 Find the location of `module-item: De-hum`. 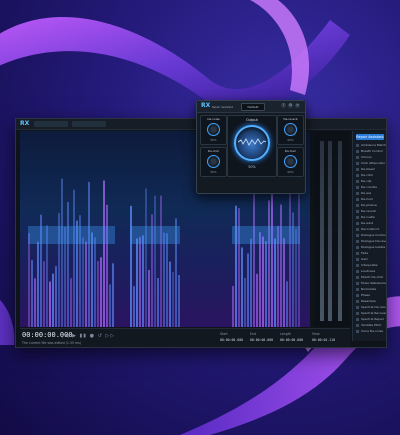

module-item: De-hum is located at coordinates (371, 199).